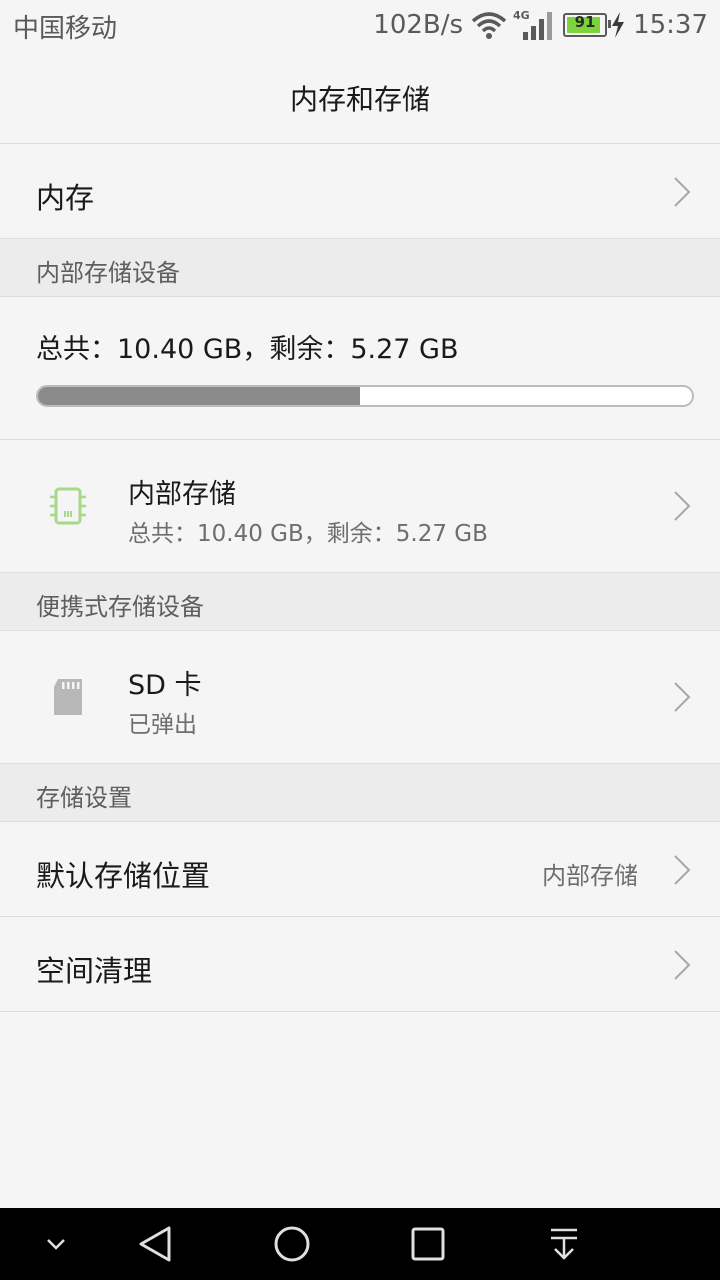 The height and width of the screenshot is (1280, 720). Describe the element at coordinates (360, 793) in the screenshot. I see `section-header-settings: 存储设置` at that location.